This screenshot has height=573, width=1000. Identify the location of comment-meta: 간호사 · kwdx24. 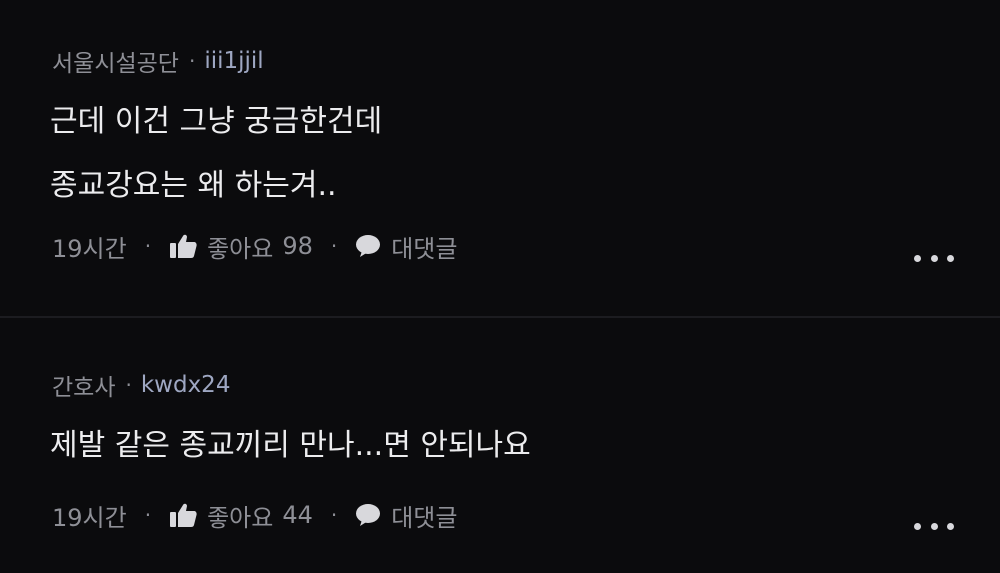
(141, 385).